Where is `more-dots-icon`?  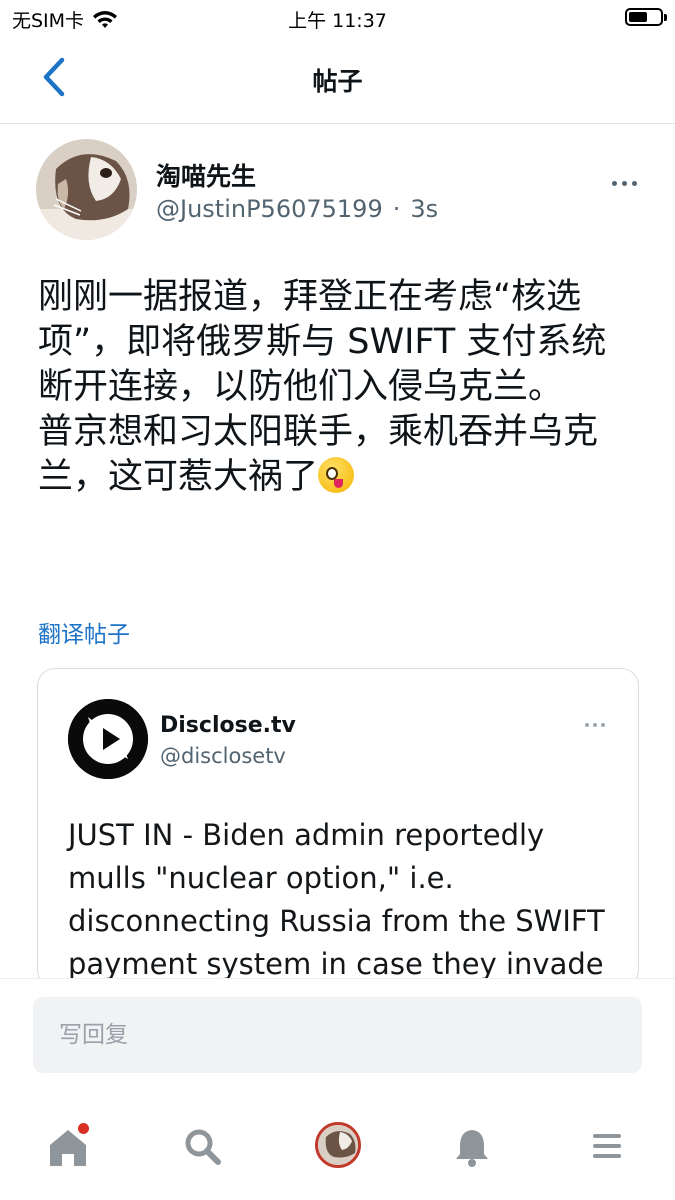 more-dots-icon is located at coordinates (614, 183).